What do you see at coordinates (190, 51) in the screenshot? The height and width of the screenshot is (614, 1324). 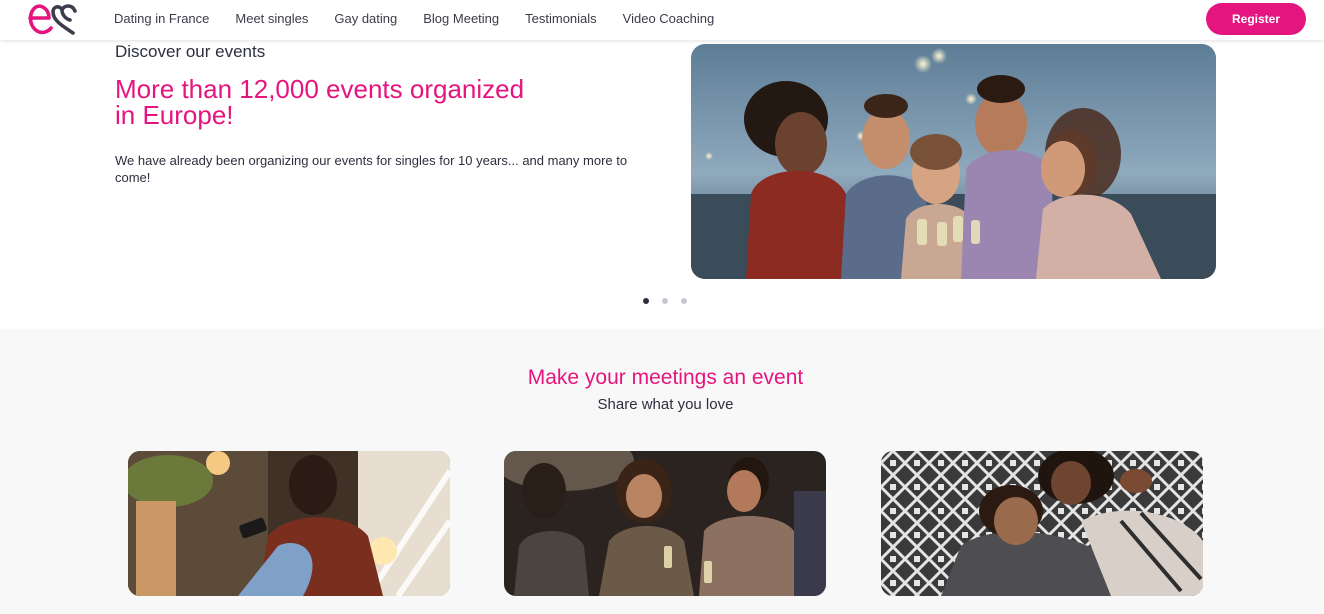 I see `hero-eyebrow: Discover our events` at bounding box center [190, 51].